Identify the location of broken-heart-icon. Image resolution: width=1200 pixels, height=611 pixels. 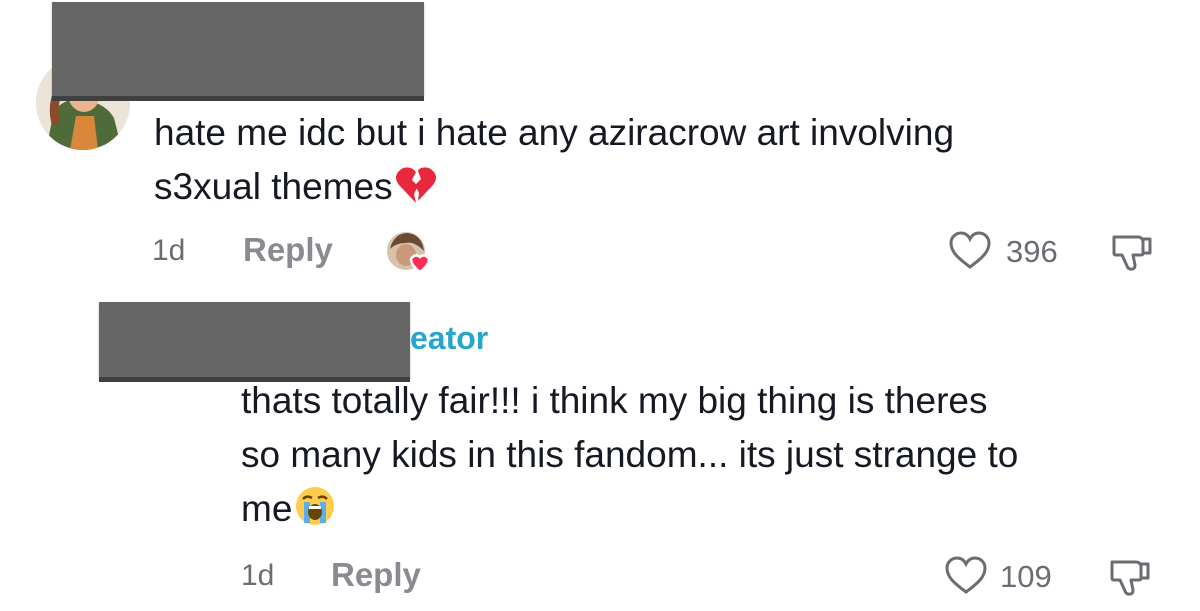
(416, 192).